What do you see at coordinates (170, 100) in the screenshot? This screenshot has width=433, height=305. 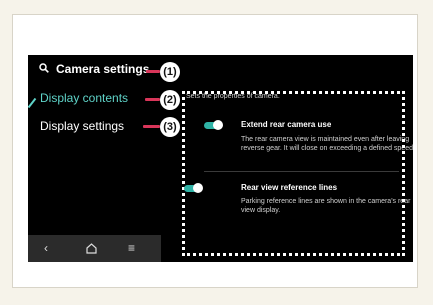 I see `callout-2: (2)` at bounding box center [170, 100].